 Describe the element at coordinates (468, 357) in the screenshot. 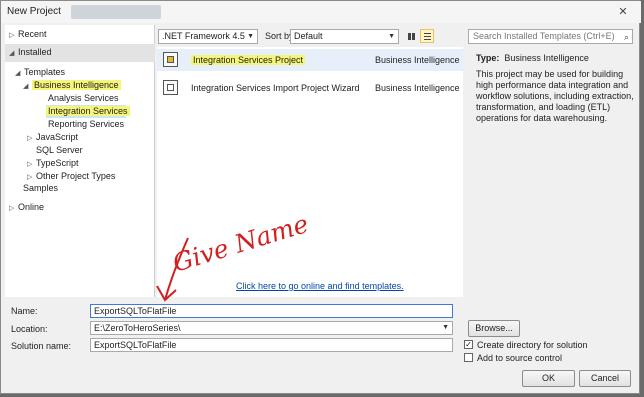

I see `source-control-checkbox` at that location.